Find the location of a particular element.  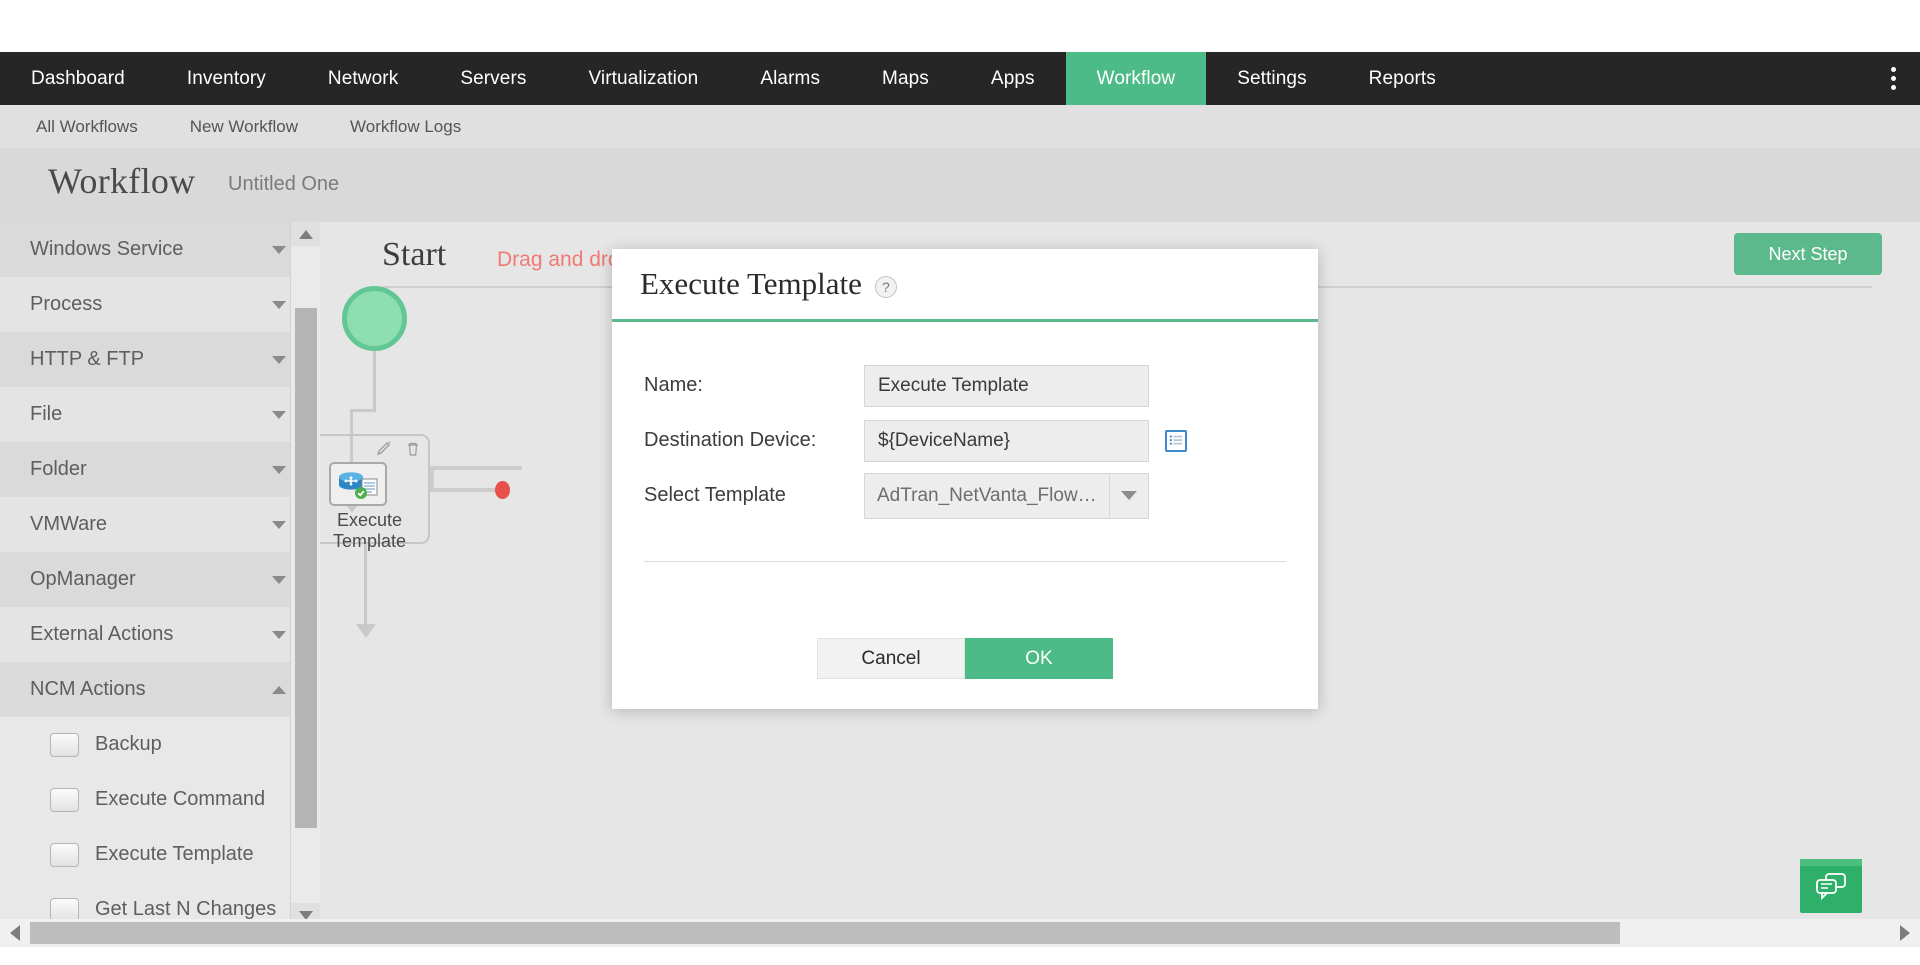

cancel-button: Cancel is located at coordinates (891, 658).